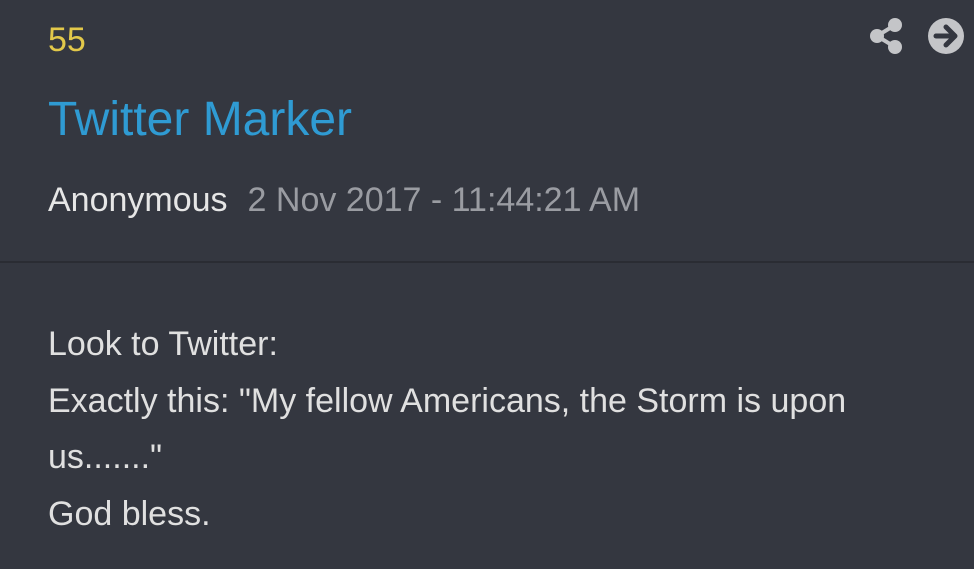  I want to click on arrow-right-circle-icon, so click(946, 36).